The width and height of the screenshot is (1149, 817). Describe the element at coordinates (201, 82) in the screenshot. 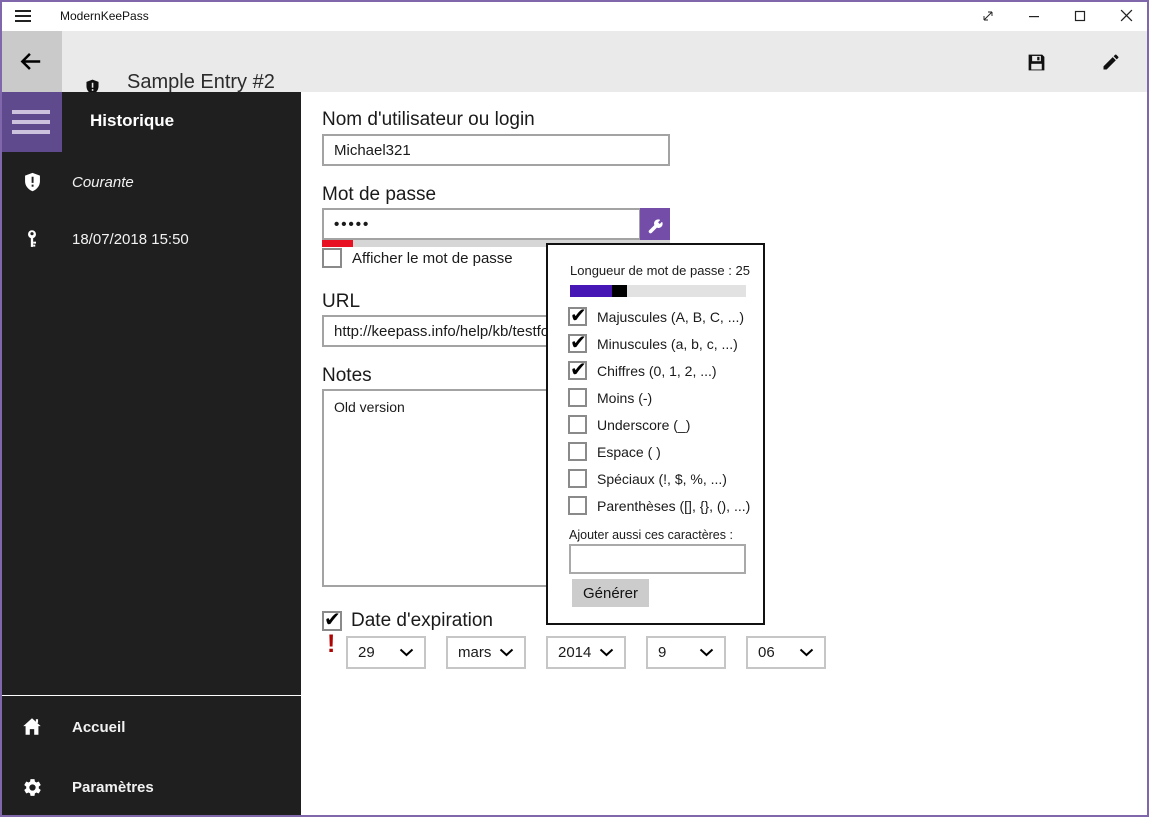

I see `page-title: Sample Entry #2` at that location.